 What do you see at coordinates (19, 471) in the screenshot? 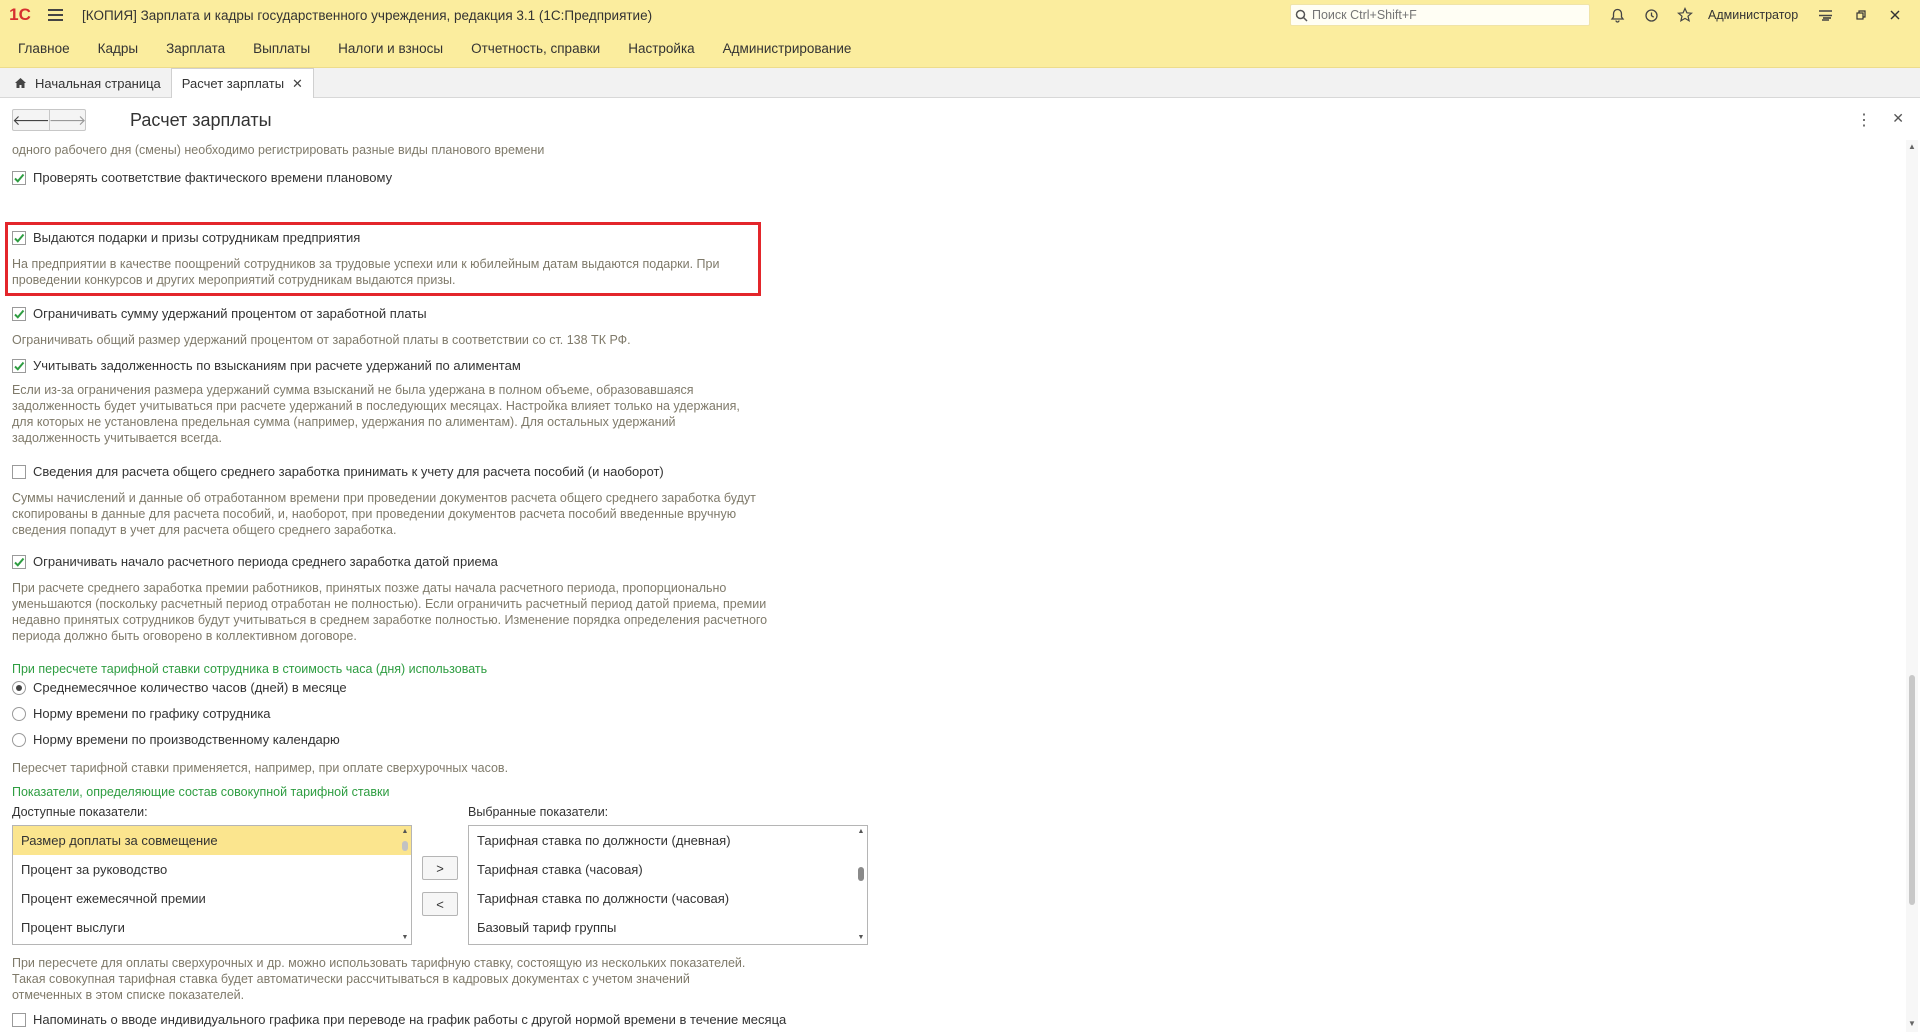
I see `checkbox-avg` at bounding box center [19, 471].